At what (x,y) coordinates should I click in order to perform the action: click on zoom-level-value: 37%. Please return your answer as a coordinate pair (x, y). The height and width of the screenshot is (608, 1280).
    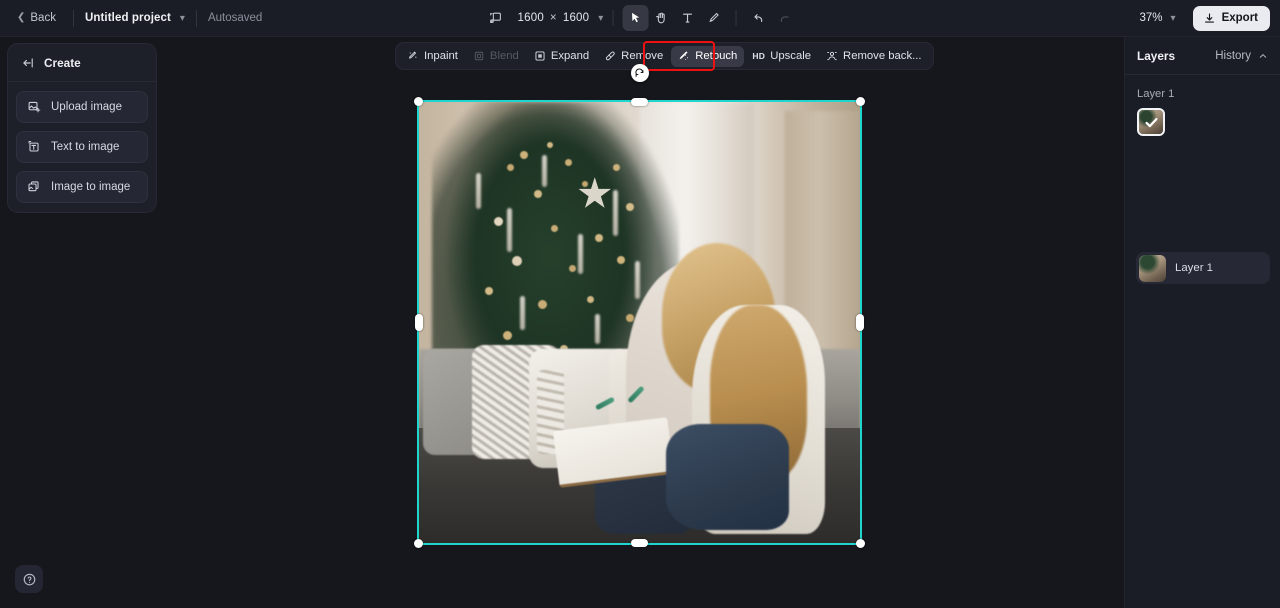
    Looking at the image, I should click on (1151, 18).